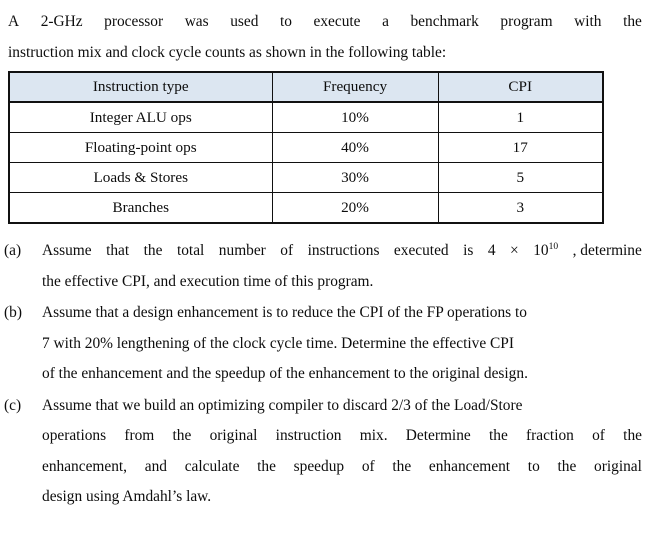 The image size is (650, 533). I want to click on word: speedup, so click(319, 466).